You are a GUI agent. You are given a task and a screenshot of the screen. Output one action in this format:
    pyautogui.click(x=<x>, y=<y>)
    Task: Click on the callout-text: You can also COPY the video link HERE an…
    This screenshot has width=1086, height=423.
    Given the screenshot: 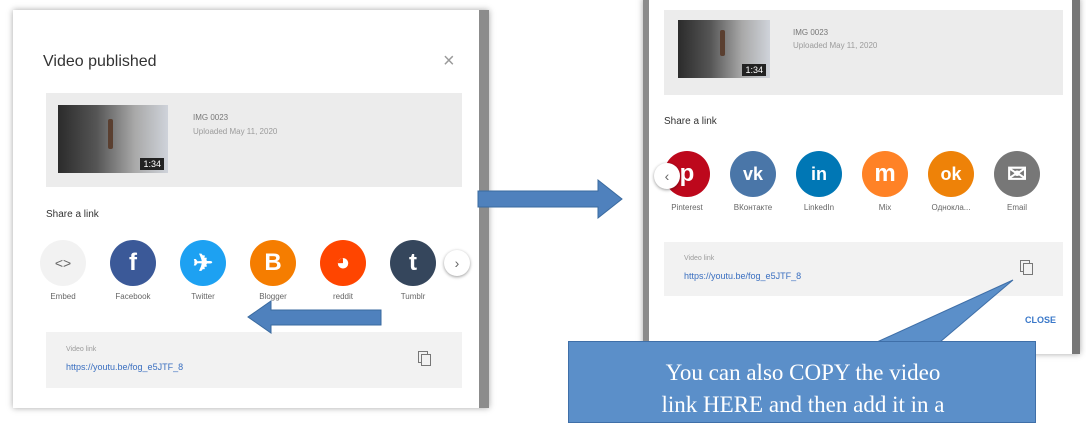 What is the action you would take?
    pyautogui.click(x=803, y=389)
    